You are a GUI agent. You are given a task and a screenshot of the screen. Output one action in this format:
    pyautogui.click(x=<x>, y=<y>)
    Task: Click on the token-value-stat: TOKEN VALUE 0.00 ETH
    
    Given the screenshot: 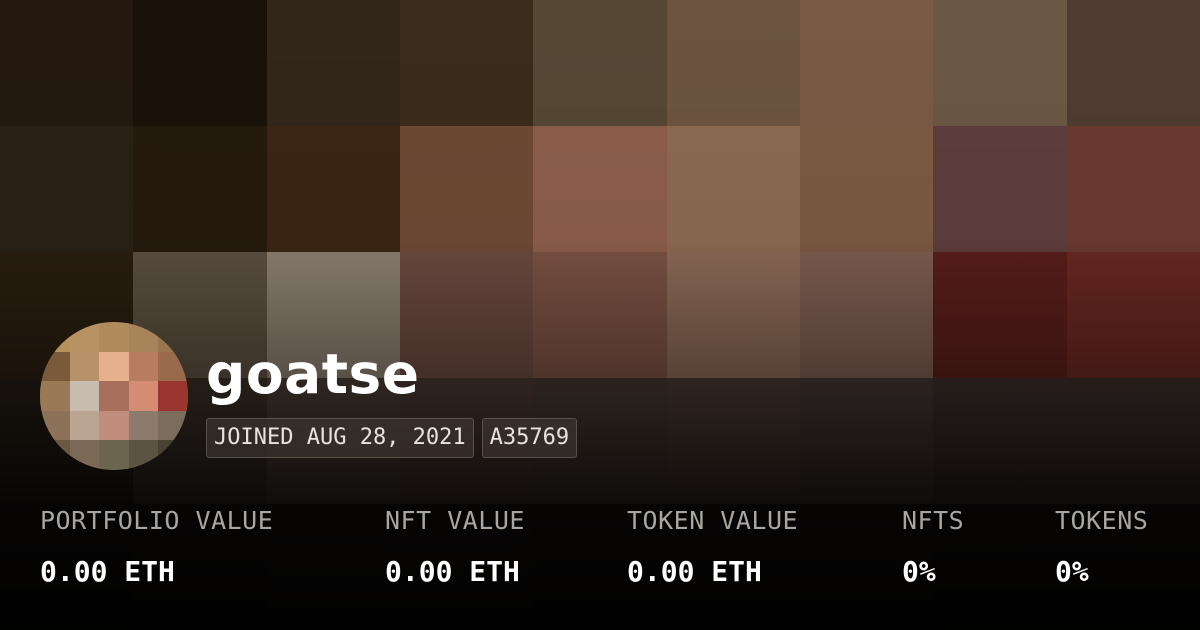 What is the action you would take?
    pyautogui.click(x=712, y=547)
    